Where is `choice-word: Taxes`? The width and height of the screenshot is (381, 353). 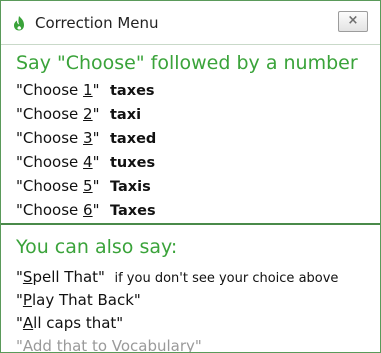
choice-word: Taxes is located at coordinates (133, 211).